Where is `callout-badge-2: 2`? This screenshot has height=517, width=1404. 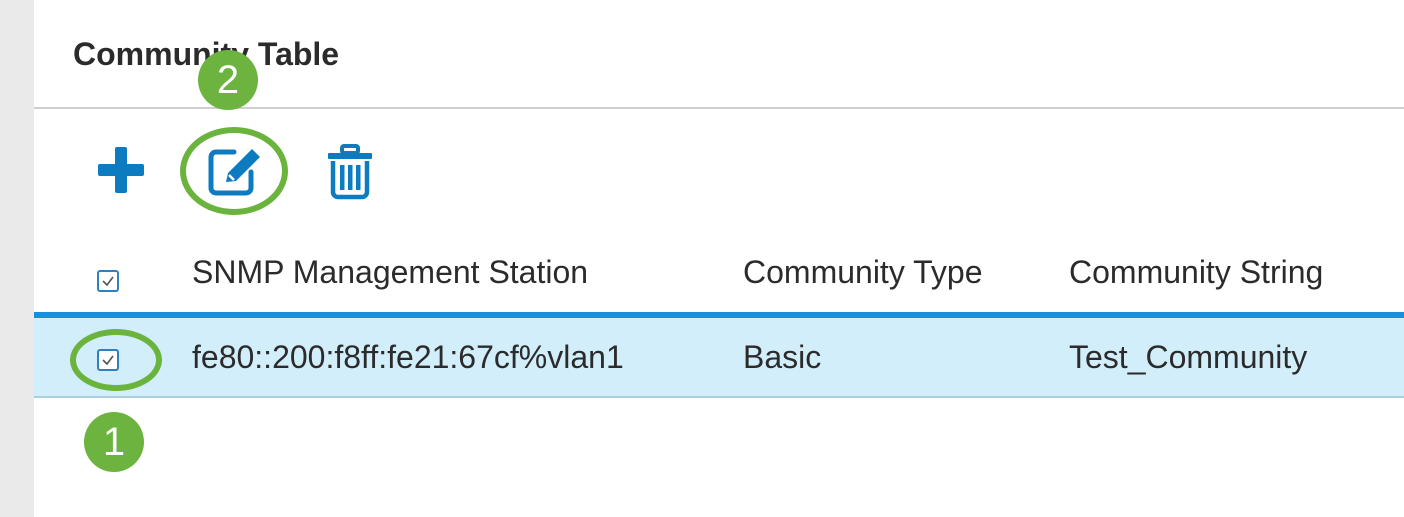
callout-badge-2: 2 is located at coordinates (228, 80).